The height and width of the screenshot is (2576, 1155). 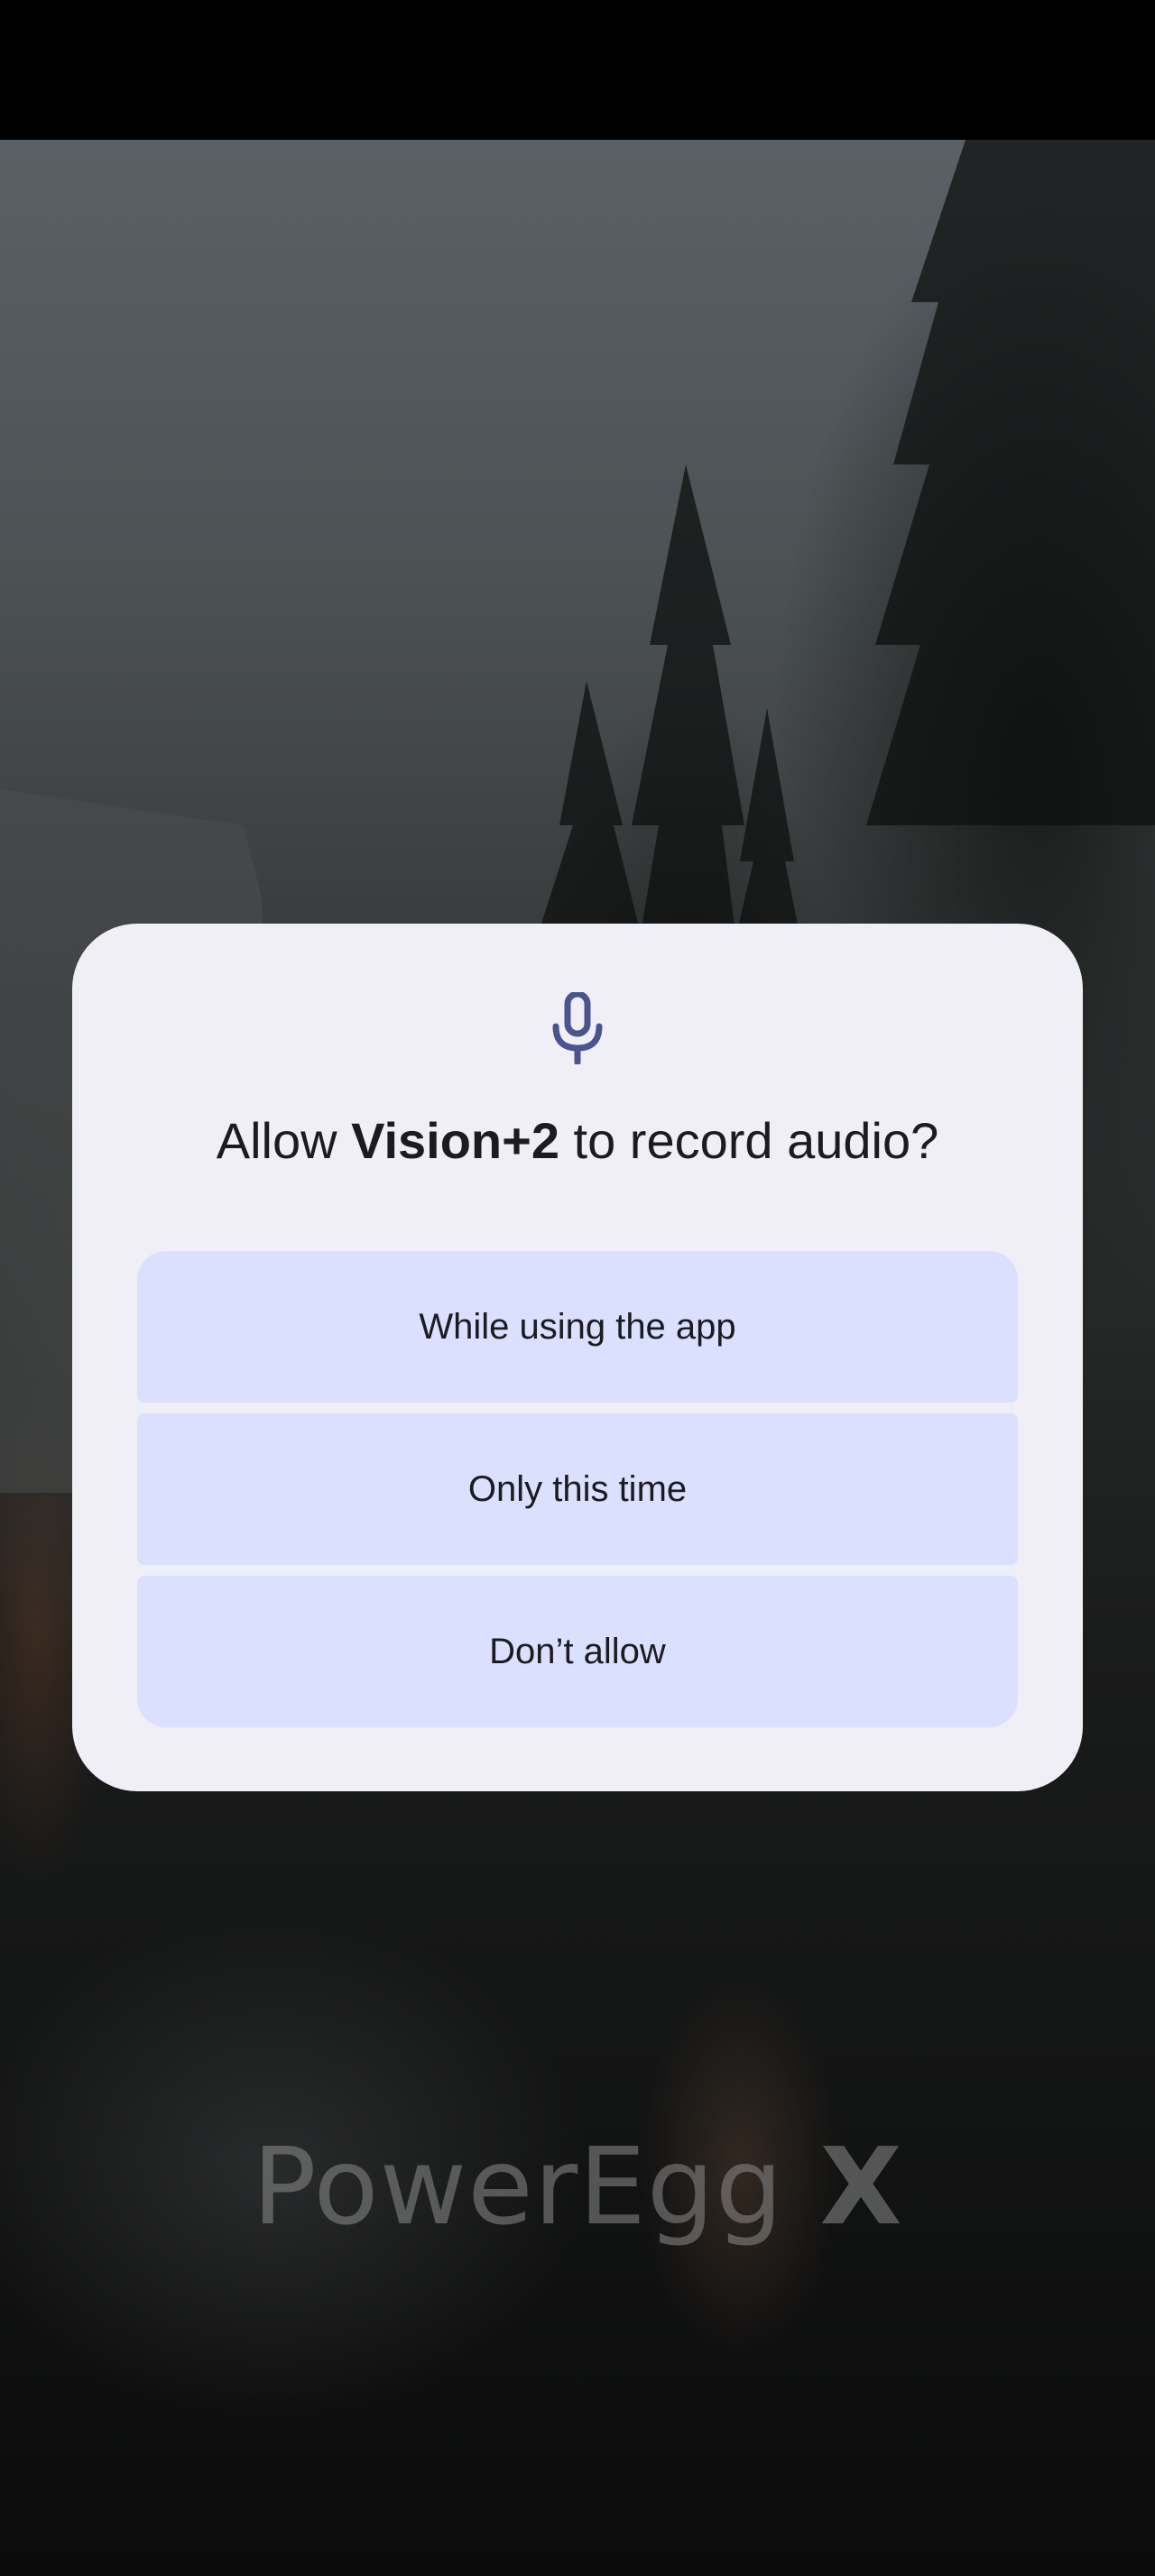 I want to click on brand-logo-mark: X, so click(x=861, y=2186).